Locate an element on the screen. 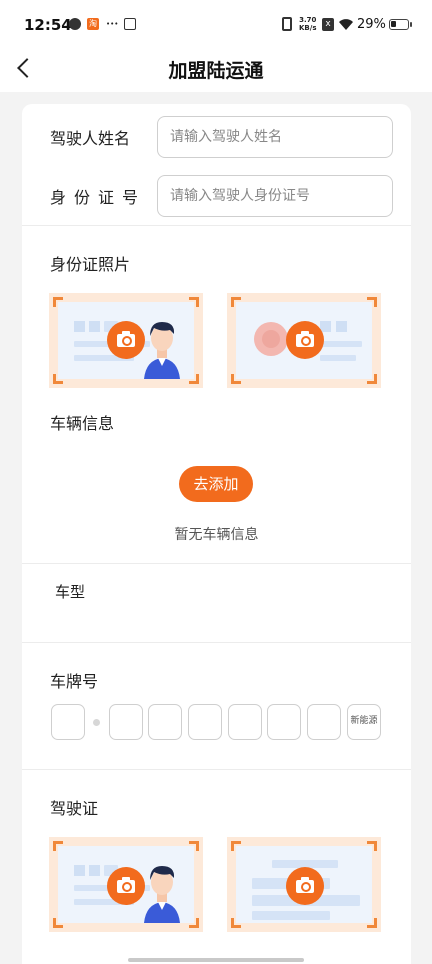 Image resolution: width=432 pixels, height=964 pixels. network-speed: 3.70 KB/s is located at coordinates (307, 24).